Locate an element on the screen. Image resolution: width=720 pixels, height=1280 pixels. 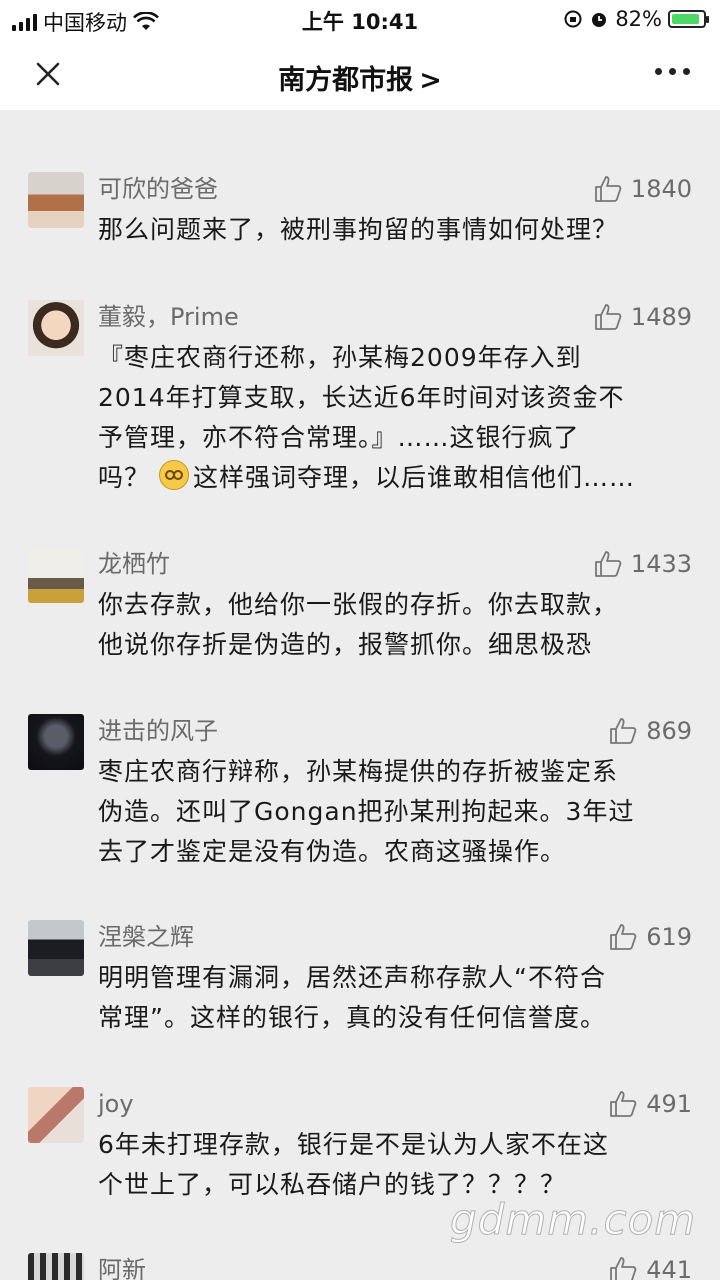
like-count: 1489 is located at coordinates (661, 317).